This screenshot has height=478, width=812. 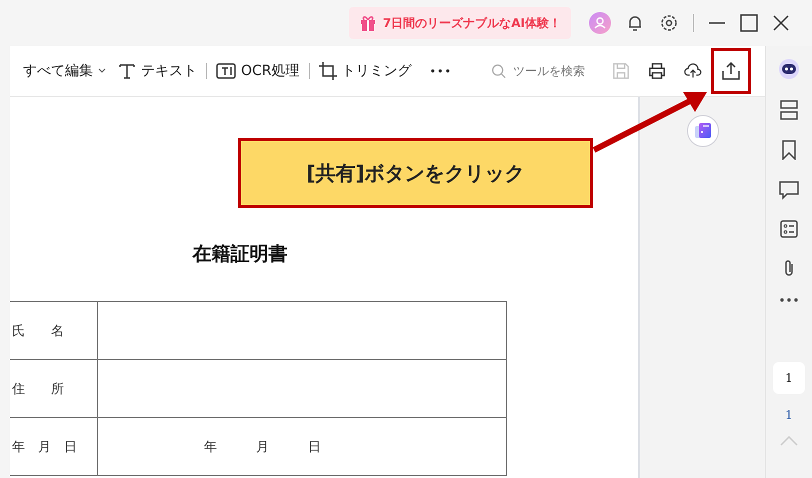 I want to click on form-icon, so click(x=789, y=229).